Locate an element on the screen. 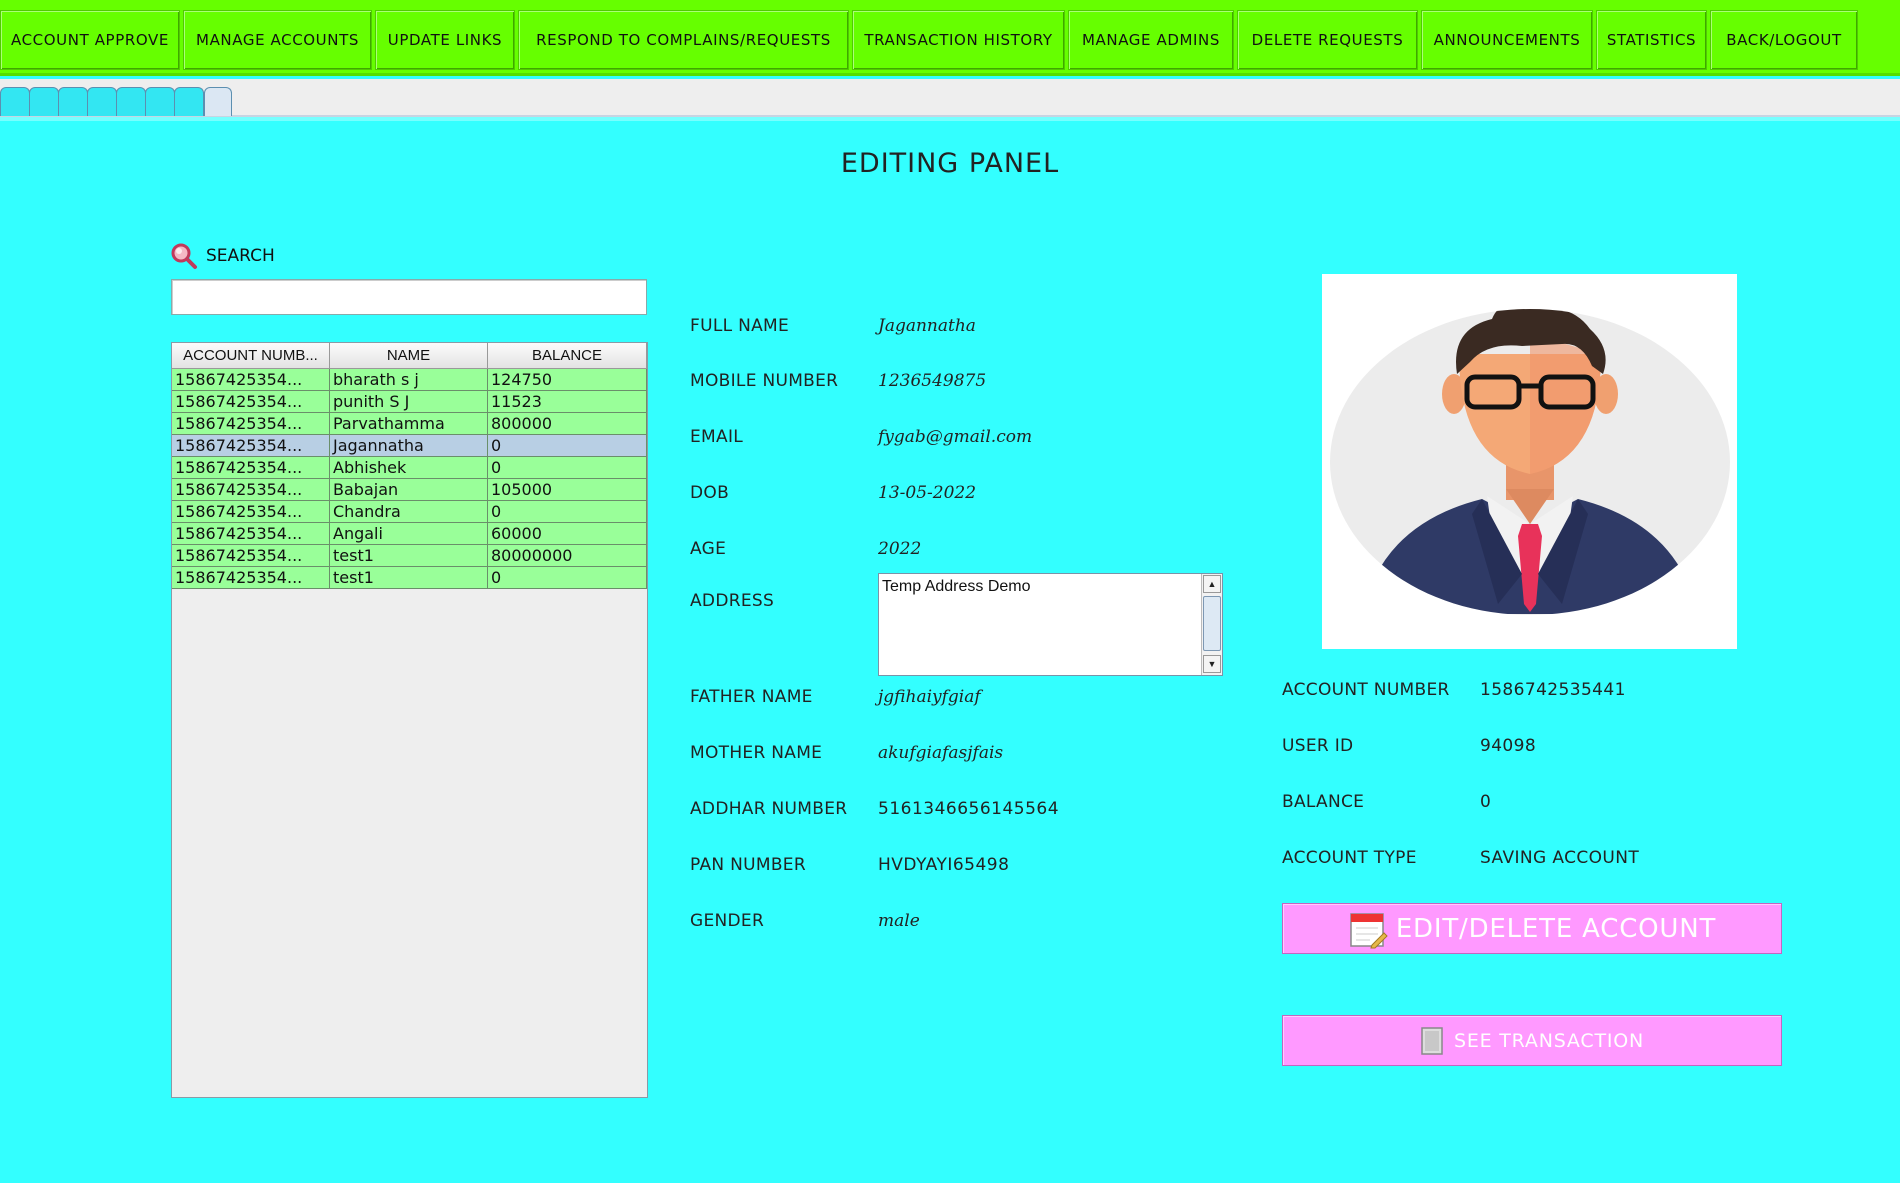  mobile-value: 1236549875 is located at coordinates (932, 381).